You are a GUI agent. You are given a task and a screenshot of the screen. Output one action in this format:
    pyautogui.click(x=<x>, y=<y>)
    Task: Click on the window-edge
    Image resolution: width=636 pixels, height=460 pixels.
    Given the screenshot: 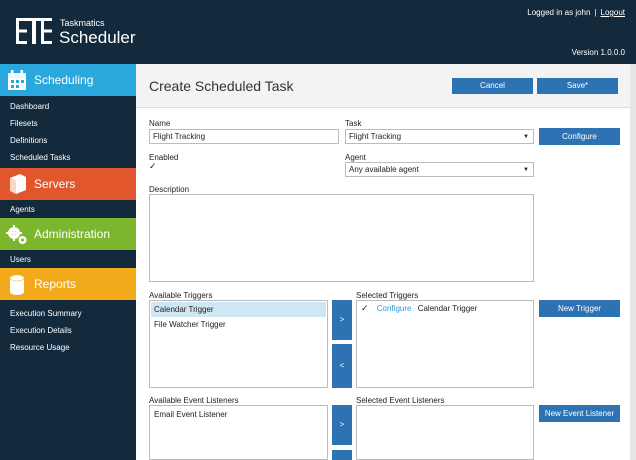 What is the action you would take?
    pyautogui.click(x=633, y=262)
    